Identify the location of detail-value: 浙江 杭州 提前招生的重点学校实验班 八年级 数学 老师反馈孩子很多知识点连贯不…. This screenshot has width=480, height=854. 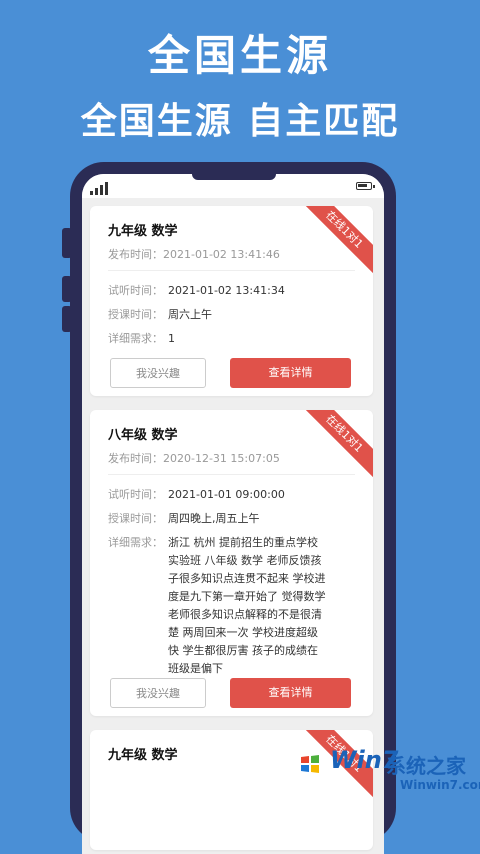
(247, 605).